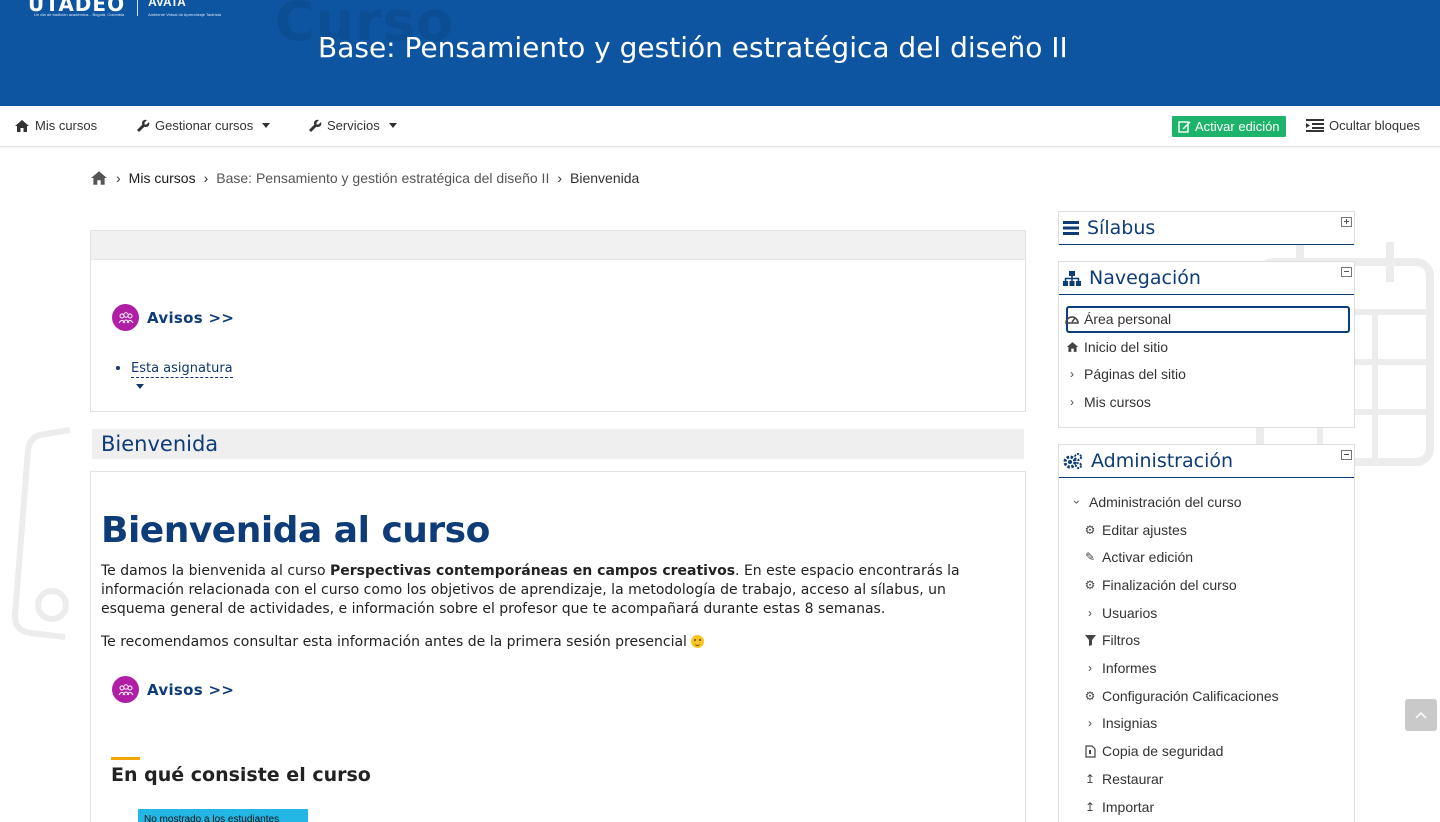 The image size is (1440, 822). What do you see at coordinates (1206, 278) in the screenshot?
I see `block-navegacion-header: Navegación` at bounding box center [1206, 278].